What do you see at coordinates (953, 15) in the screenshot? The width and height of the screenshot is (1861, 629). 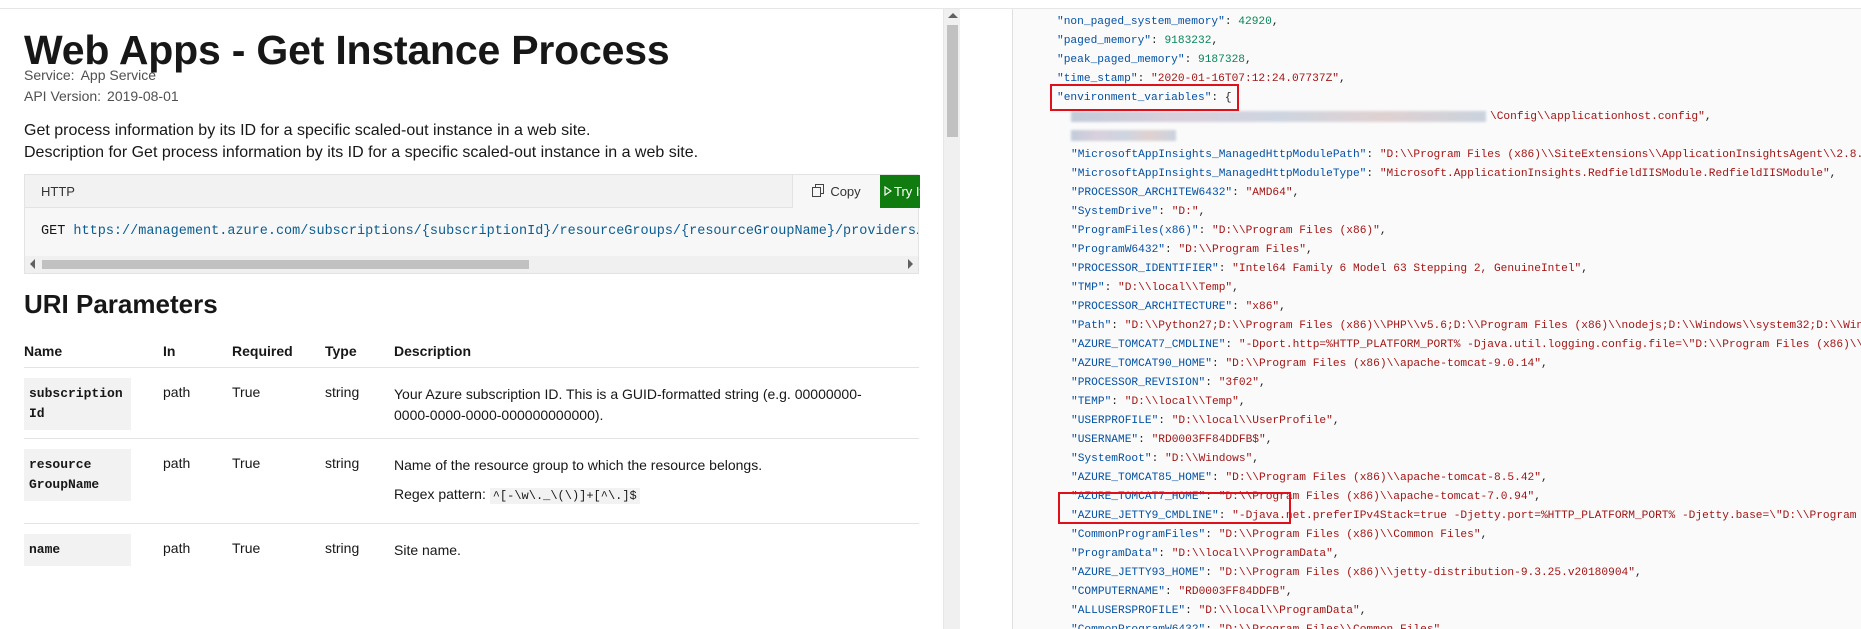 I see `scroll-up-arrow-icon` at bounding box center [953, 15].